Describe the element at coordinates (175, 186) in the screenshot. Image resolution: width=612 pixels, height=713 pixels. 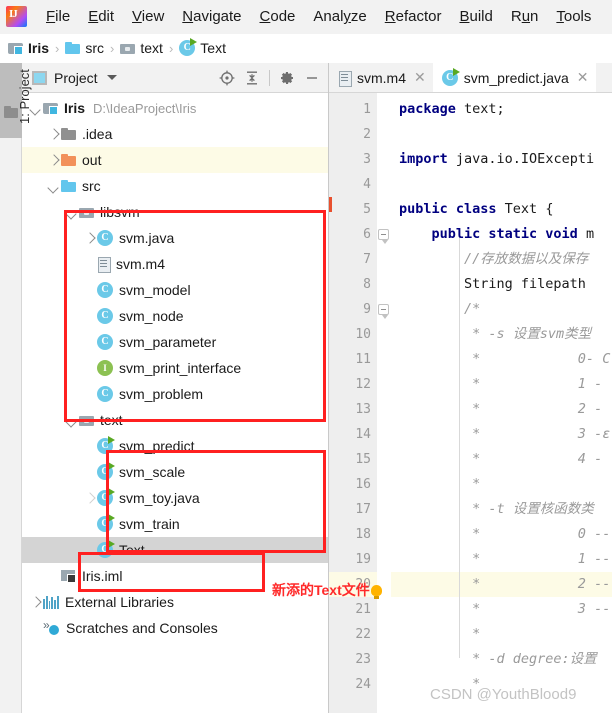
I see `tree-row: src` at that location.